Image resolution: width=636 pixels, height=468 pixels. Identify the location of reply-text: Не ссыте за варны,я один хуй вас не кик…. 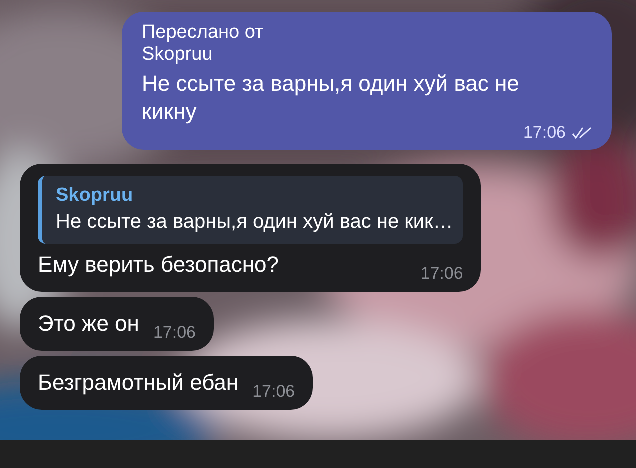
(255, 222).